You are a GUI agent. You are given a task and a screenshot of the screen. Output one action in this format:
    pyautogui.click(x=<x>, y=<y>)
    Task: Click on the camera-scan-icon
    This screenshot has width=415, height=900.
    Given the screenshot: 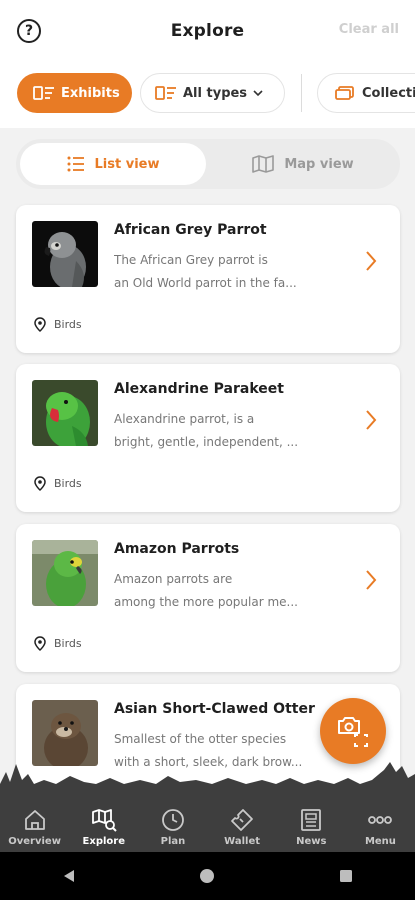 What is the action you would take?
    pyautogui.click(x=353, y=732)
    